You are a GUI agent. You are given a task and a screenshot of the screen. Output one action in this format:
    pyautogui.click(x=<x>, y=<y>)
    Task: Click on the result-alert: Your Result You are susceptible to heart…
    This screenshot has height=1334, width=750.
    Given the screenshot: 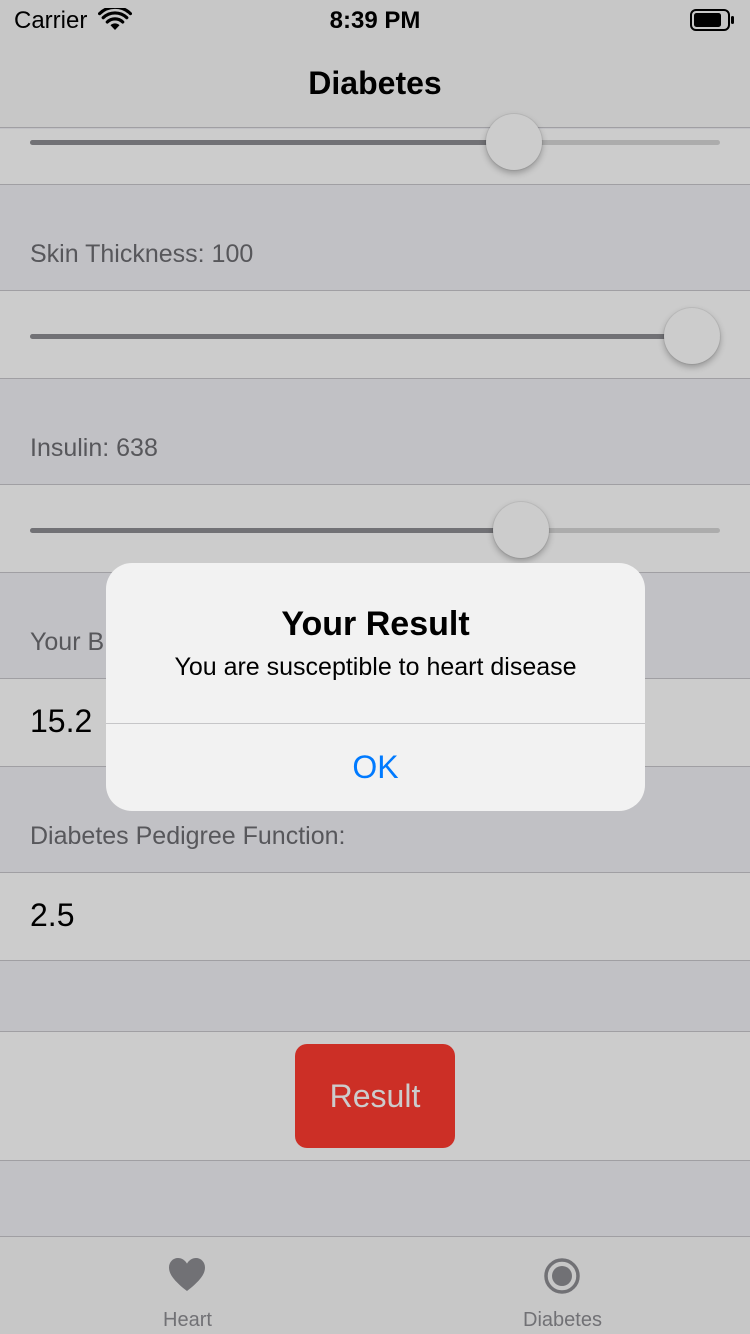 What is the action you would take?
    pyautogui.click(x=375, y=687)
    